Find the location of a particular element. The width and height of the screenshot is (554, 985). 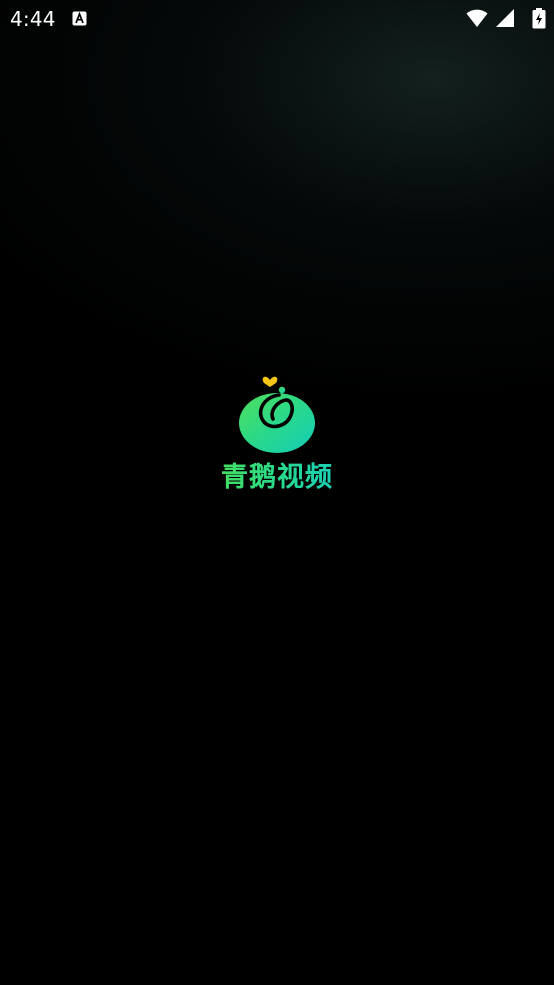

status-time: 4:44 is located at coordinates (33, 19).